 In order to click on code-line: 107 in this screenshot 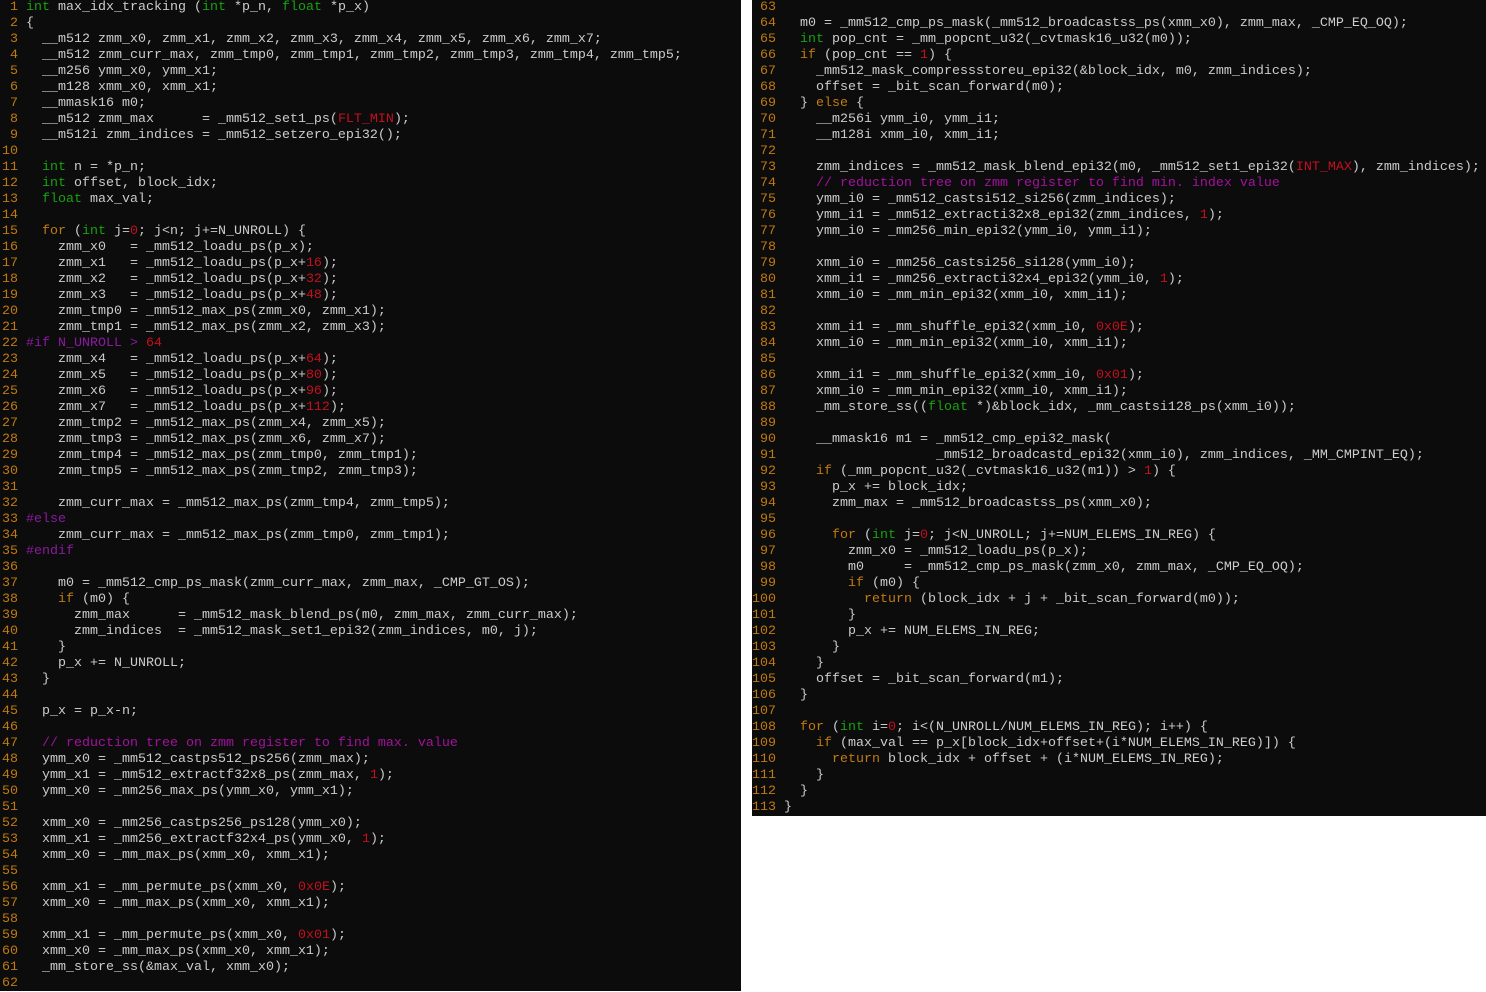, I will do `click(1119, 712)`.